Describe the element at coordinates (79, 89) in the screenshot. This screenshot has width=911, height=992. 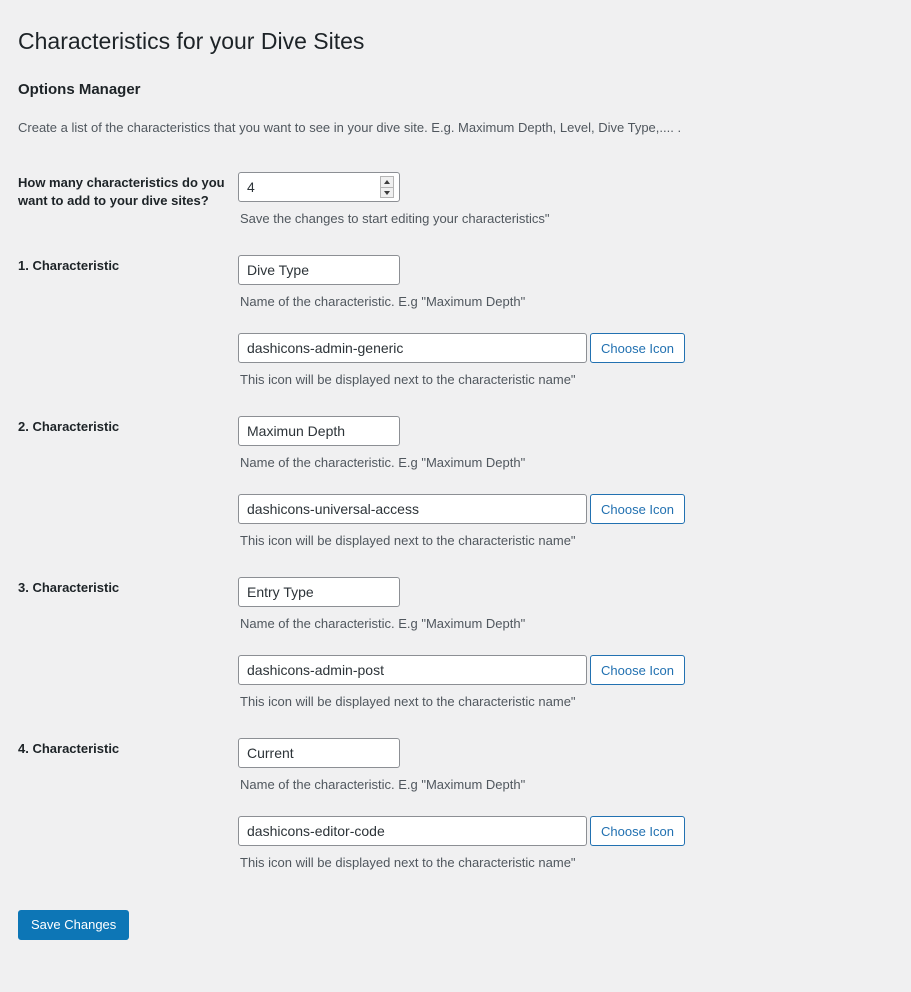
I see `section-title: Options Manager` at that location.